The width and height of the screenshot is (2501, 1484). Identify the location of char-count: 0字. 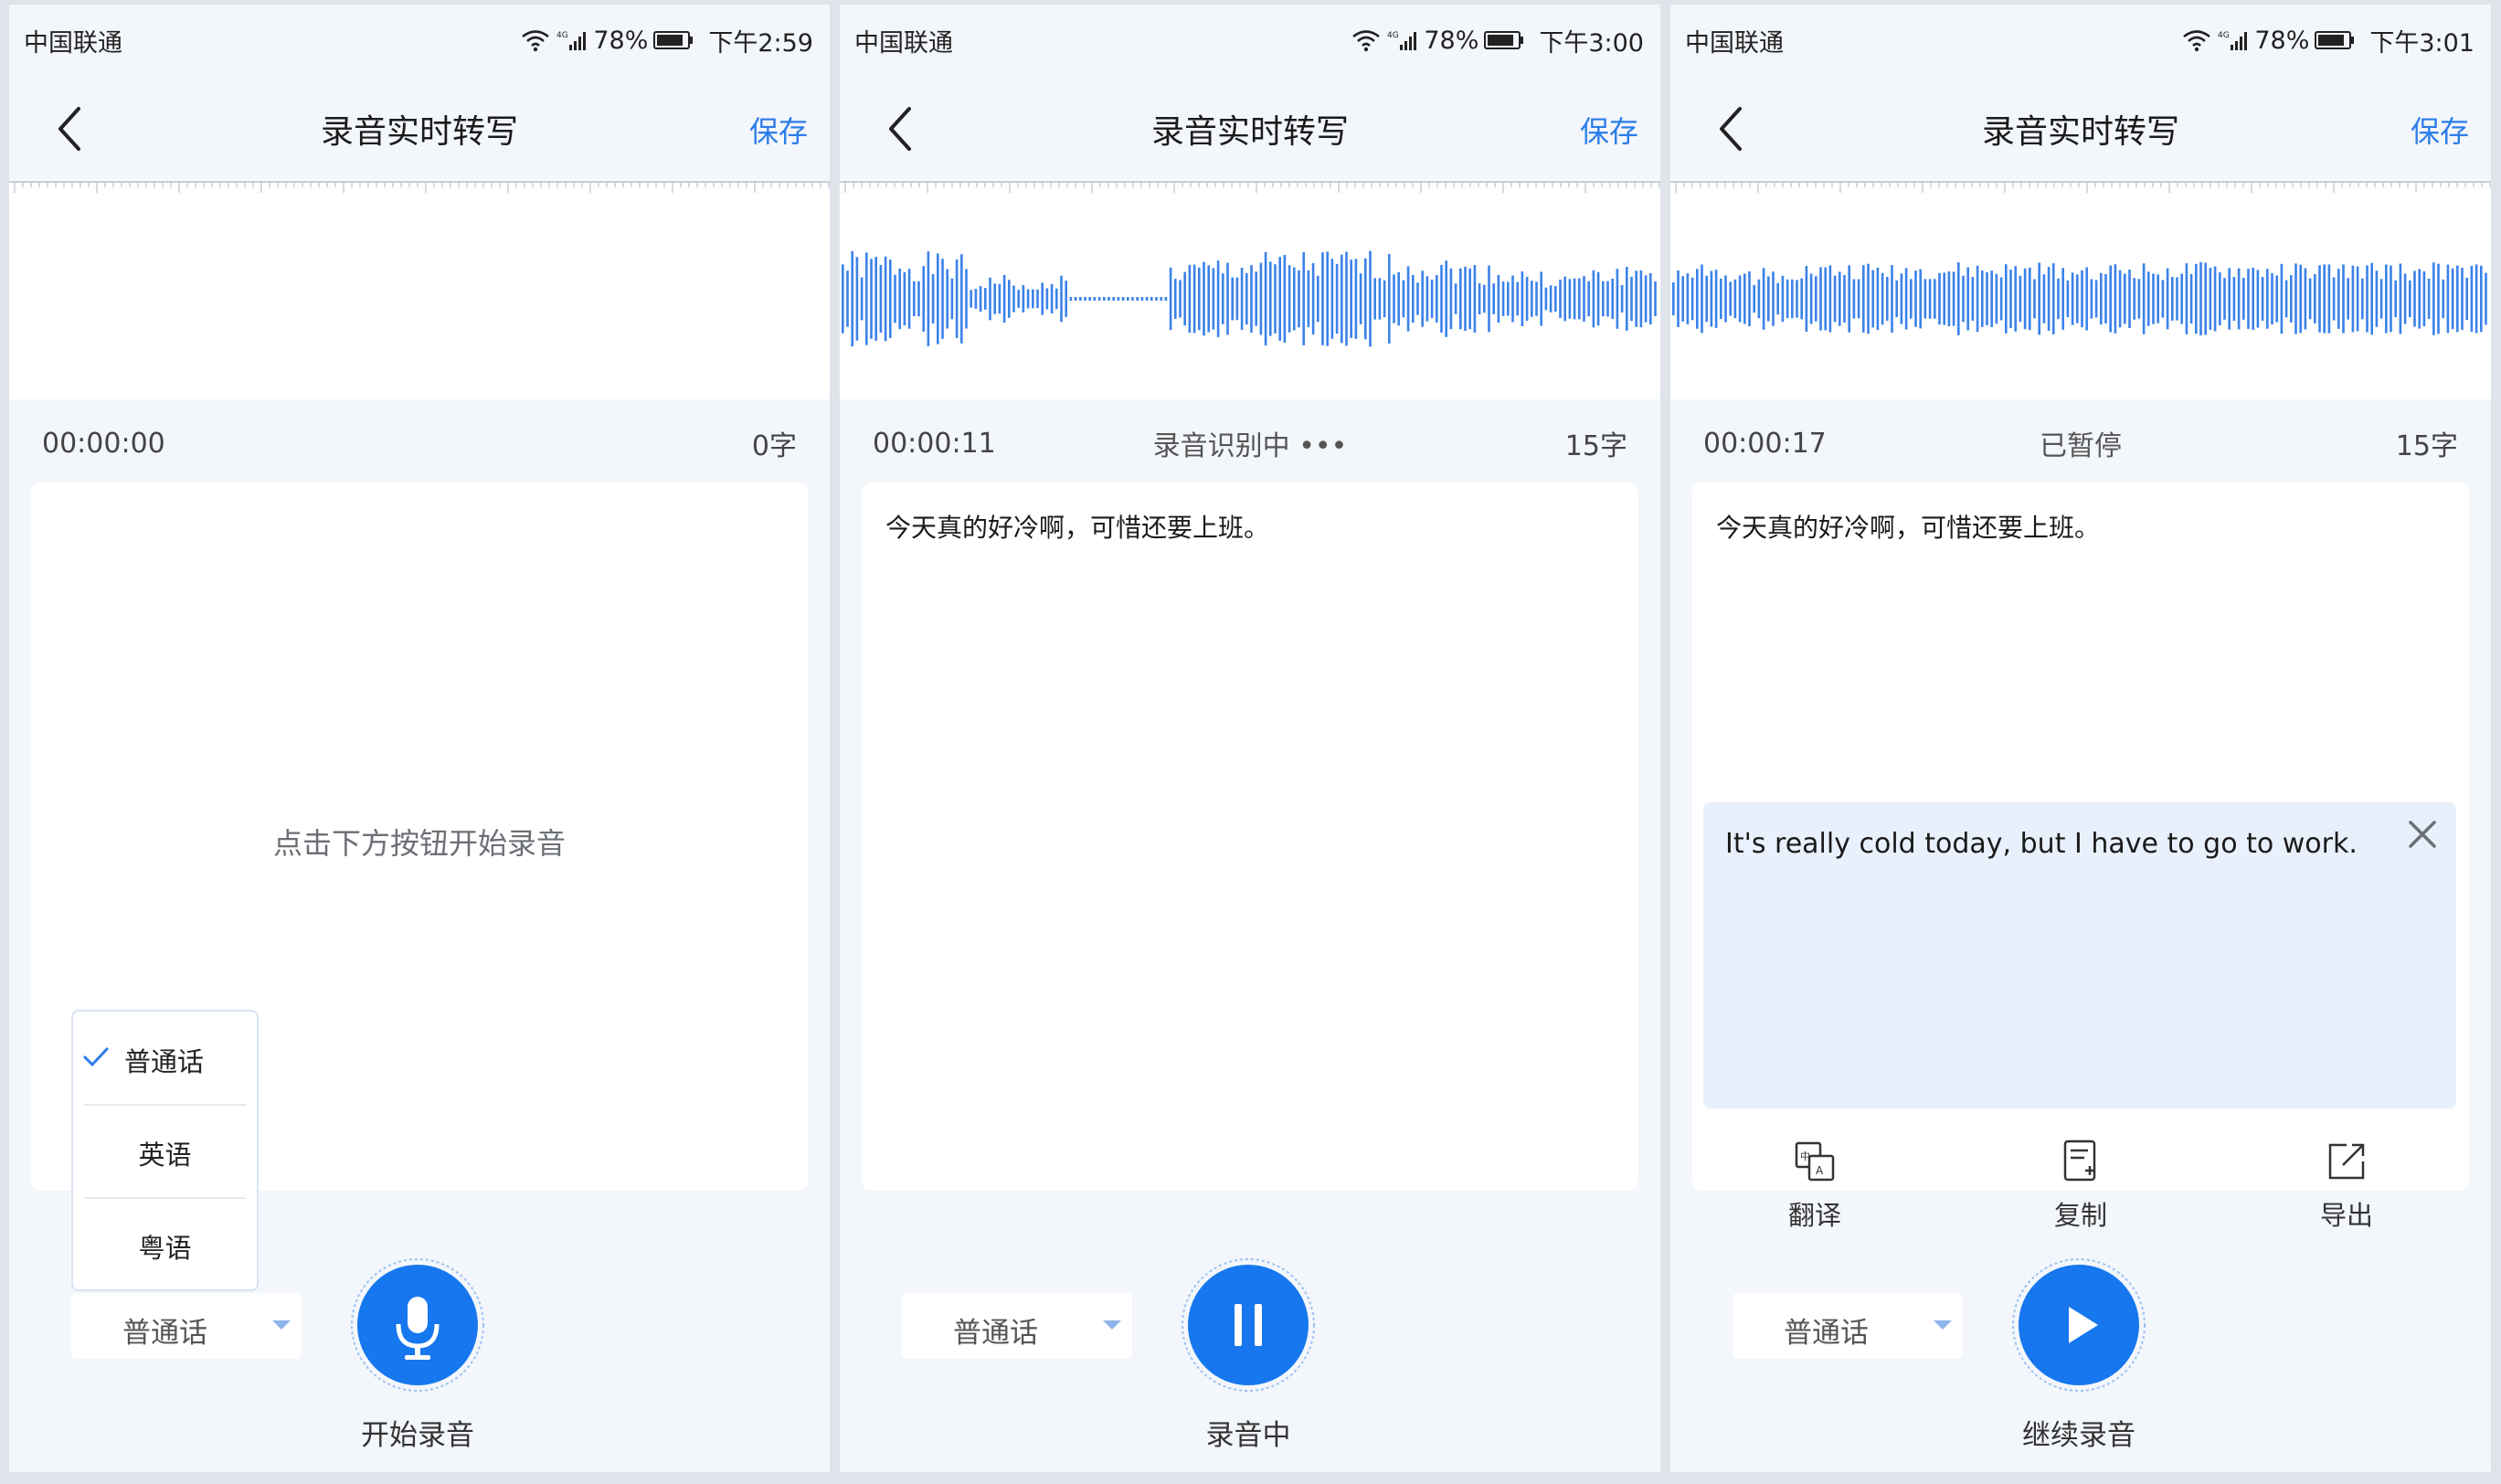
(774, 446).